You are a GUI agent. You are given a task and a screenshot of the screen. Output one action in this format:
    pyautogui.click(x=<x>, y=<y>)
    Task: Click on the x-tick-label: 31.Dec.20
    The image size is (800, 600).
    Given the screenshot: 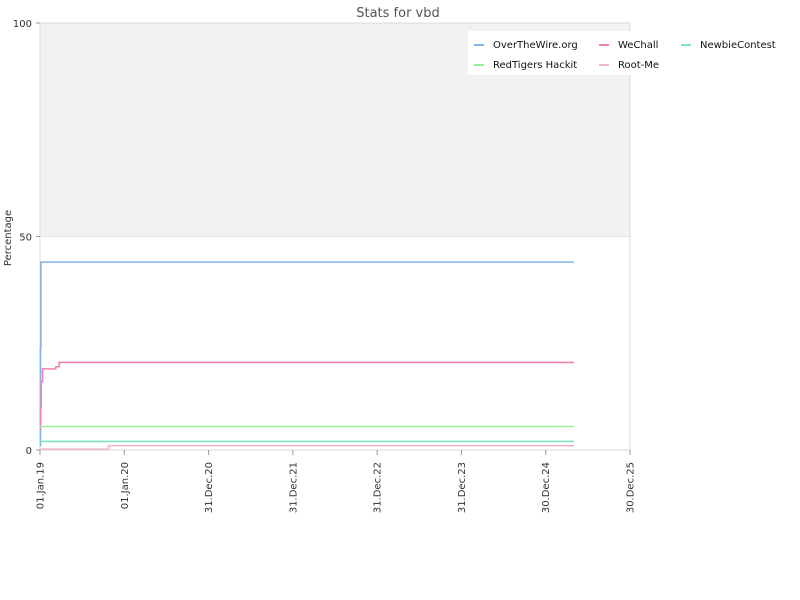 What is the action you would take?
    pyautogui.click(x=209, y=487)
    